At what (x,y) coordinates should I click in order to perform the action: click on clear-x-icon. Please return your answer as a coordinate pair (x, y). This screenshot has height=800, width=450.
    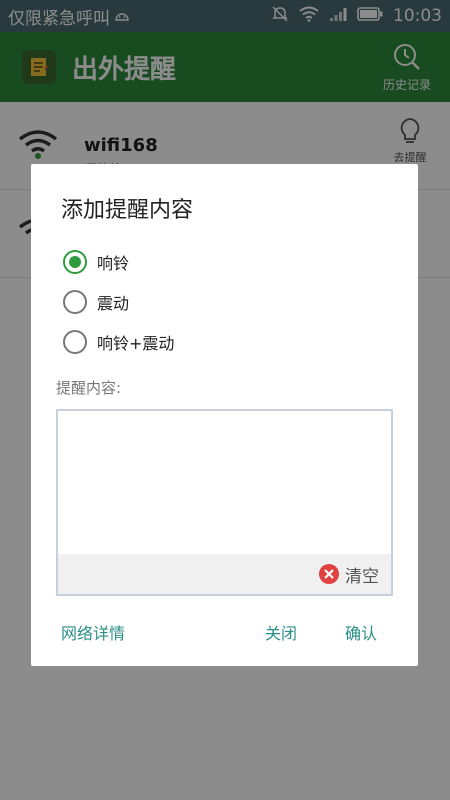
    Looking at the image, I should click on (329, 574).